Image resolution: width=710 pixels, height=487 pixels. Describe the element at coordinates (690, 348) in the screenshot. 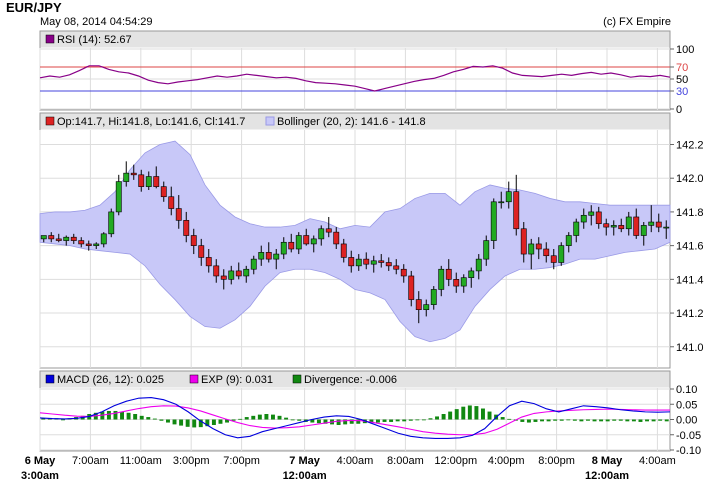

I see `price-y-tick-label: 141.0` at that location.